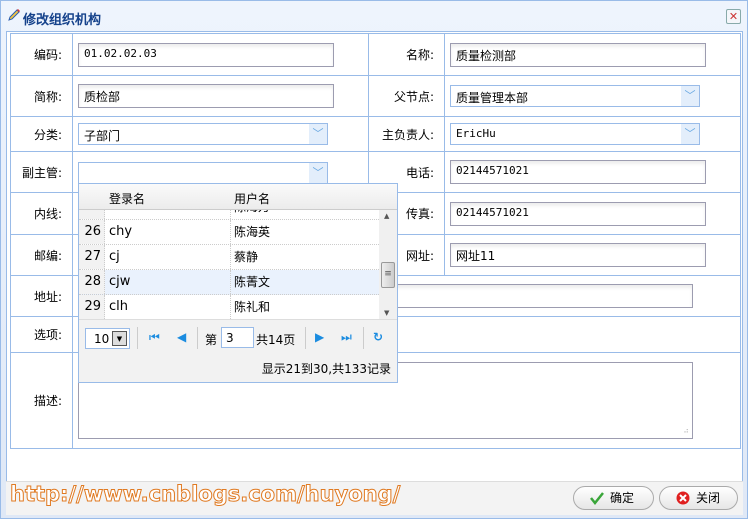 The height and width of the screenshot is (519, 748). Describe the element at coordinates (229, 307) in the screenshot. I see `table-row: 29 clh 陈礼和` at that location.